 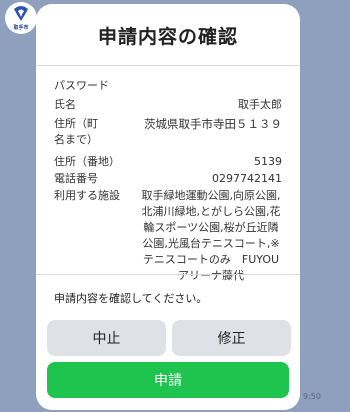 What do you see at coordinates (168, 380) in the screenshot?
I see `submit-button: 申請` at bounding box center [168, 380].